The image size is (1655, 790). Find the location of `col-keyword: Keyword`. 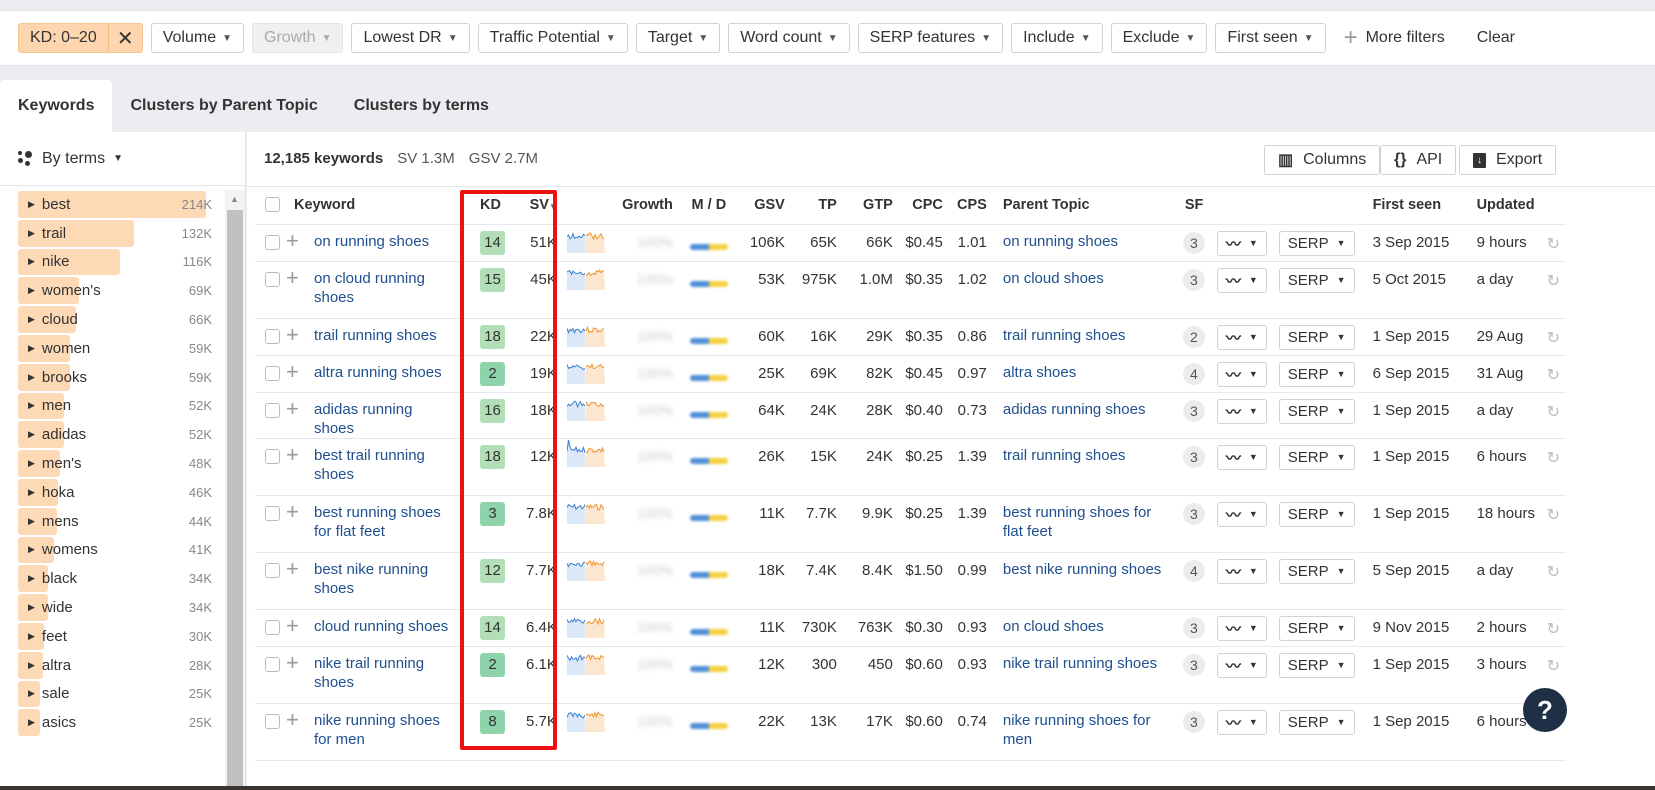

col-keyword: Keyword is located at coordinates (377, 205).